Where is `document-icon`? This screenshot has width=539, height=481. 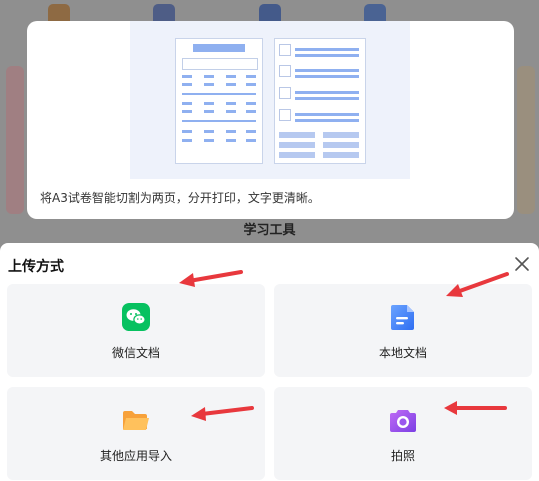
document-icon is located at coordinates (403, 317).